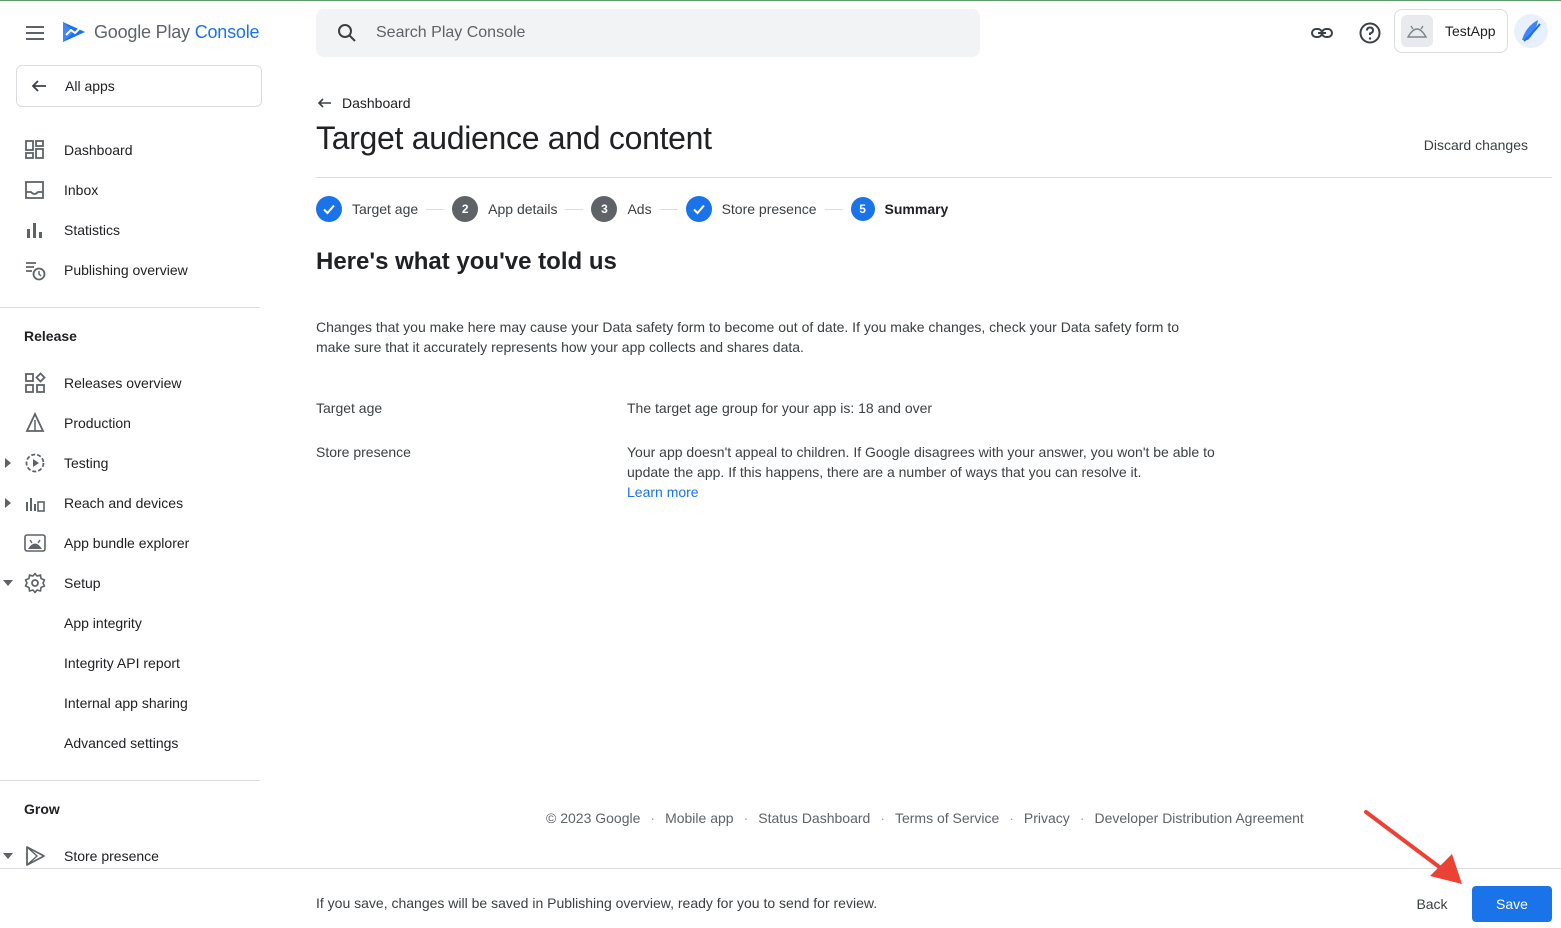  What do you see at coordinates (92, 230) in the screenshot?
I see `sidebar-item-label: Statistics` at bounding box center [92, 230].